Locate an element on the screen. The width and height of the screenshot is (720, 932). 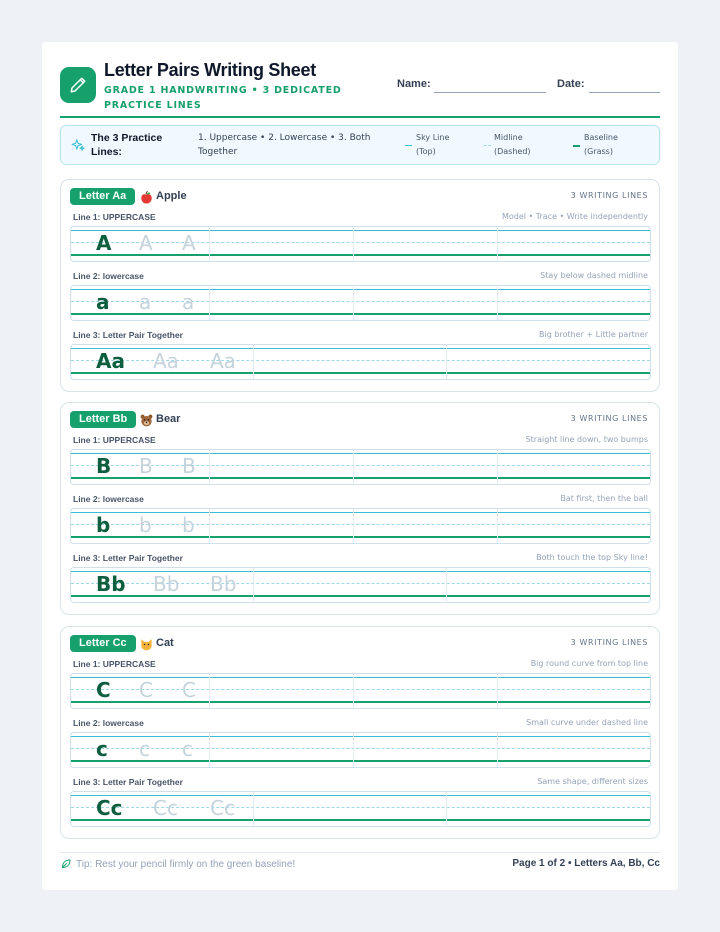
baseline-label: Baseline (Grass) is located at coordinates (601, 144).